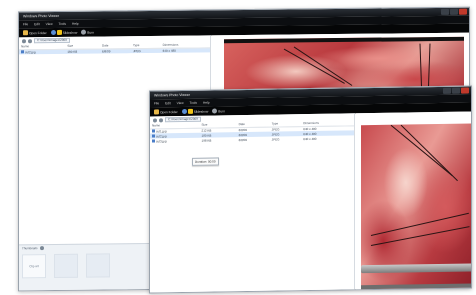 The image size is (476, 295). What do you see at coordinates (416, 268) in the screenshot?
I see `surgical-instrument` at bounding box center [416, 268].